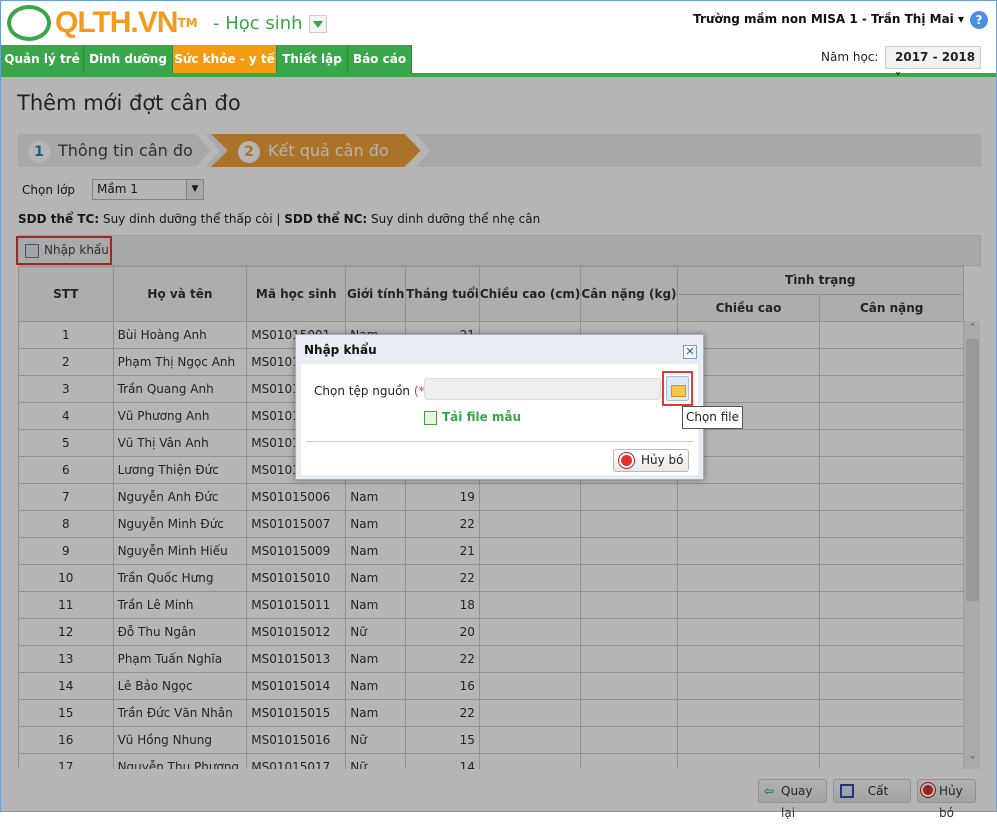  I want to click on browse-highlight, so click(677, 388).